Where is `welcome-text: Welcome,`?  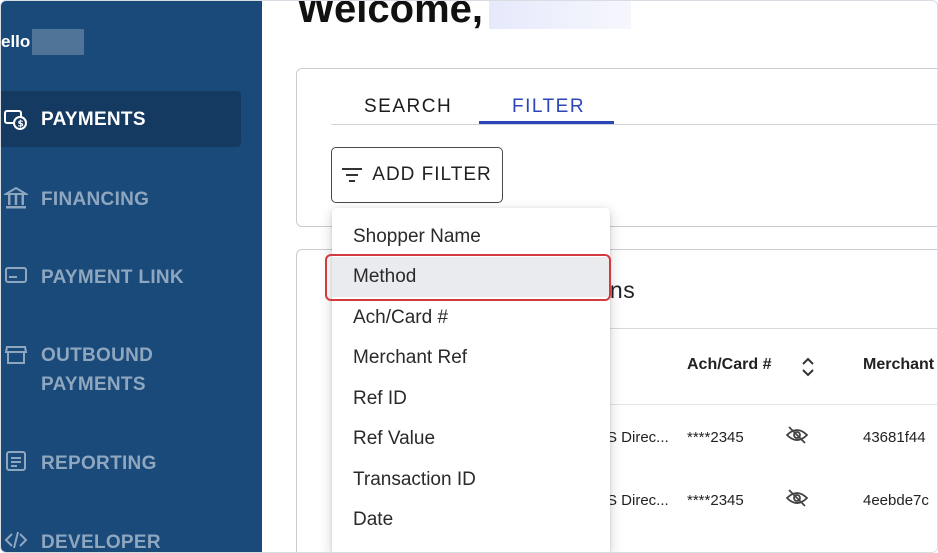
welcome-text: Welcome, is located at coordinates (390, 15).